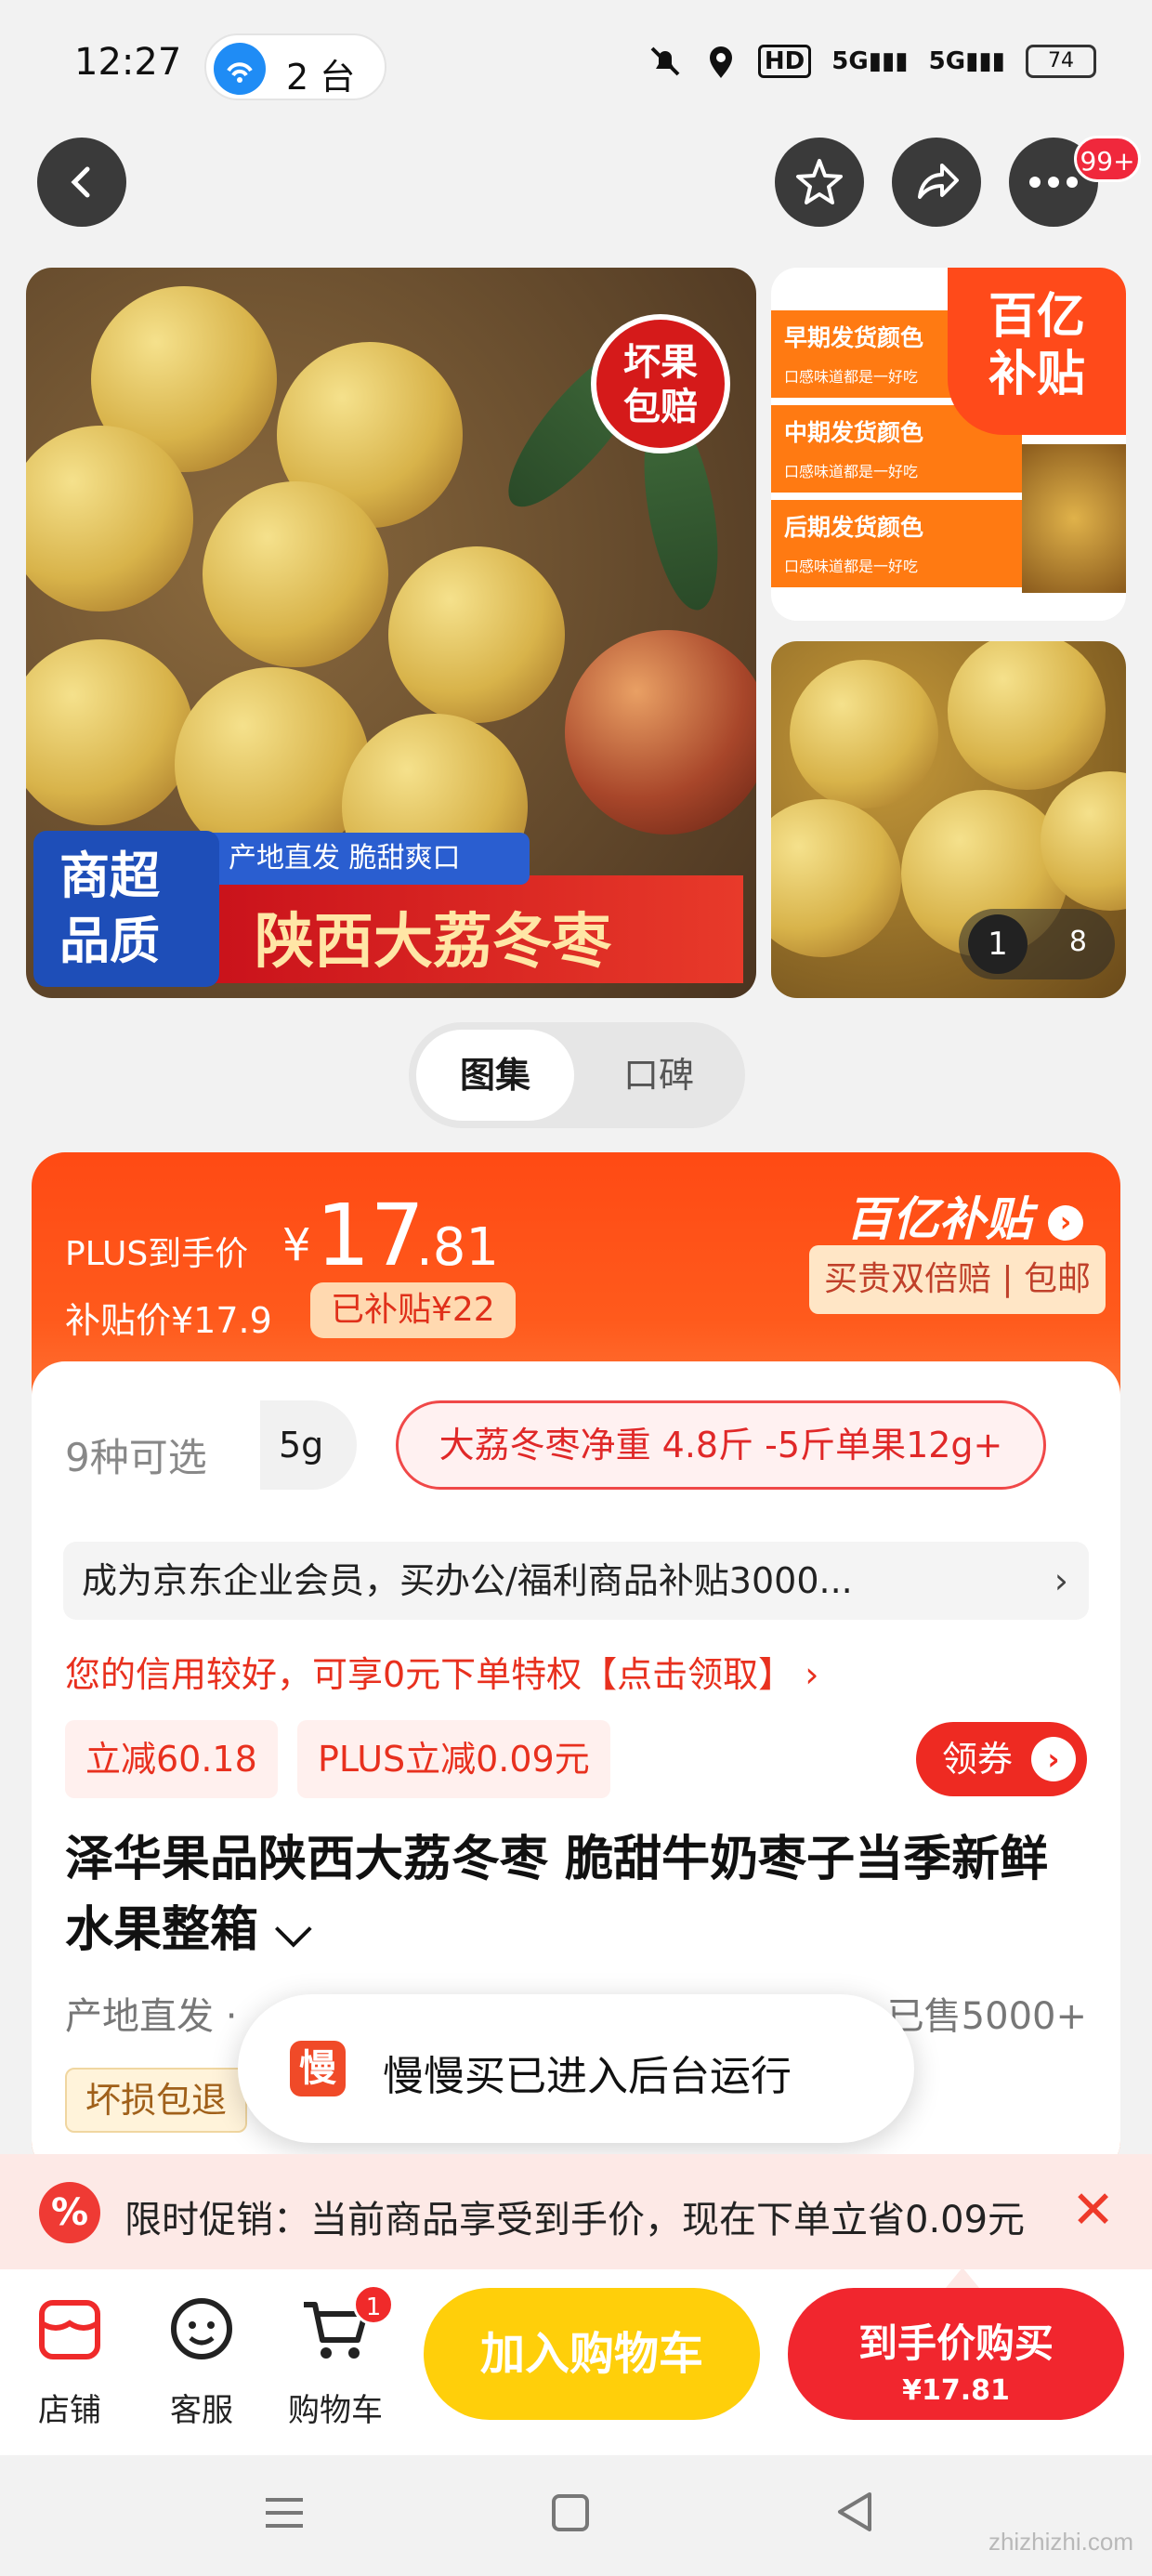  I want to click on product-title-text: 泽华果品陕西大荔冬枣 脆甜牛奶枣子当季新鲜水果整箱, so click(557, 1895).